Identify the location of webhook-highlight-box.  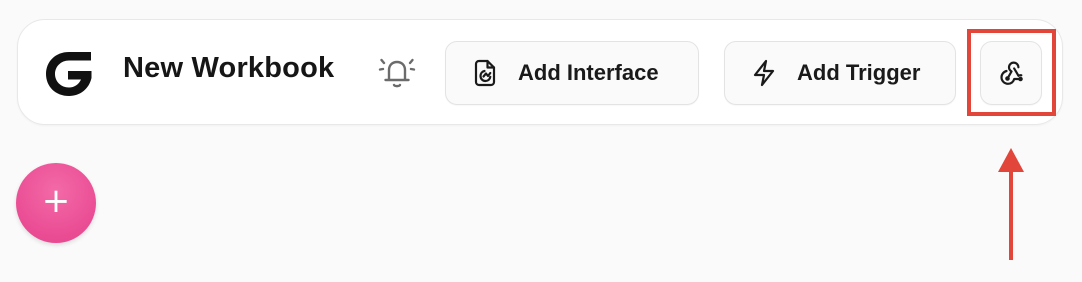
(1011, 72).